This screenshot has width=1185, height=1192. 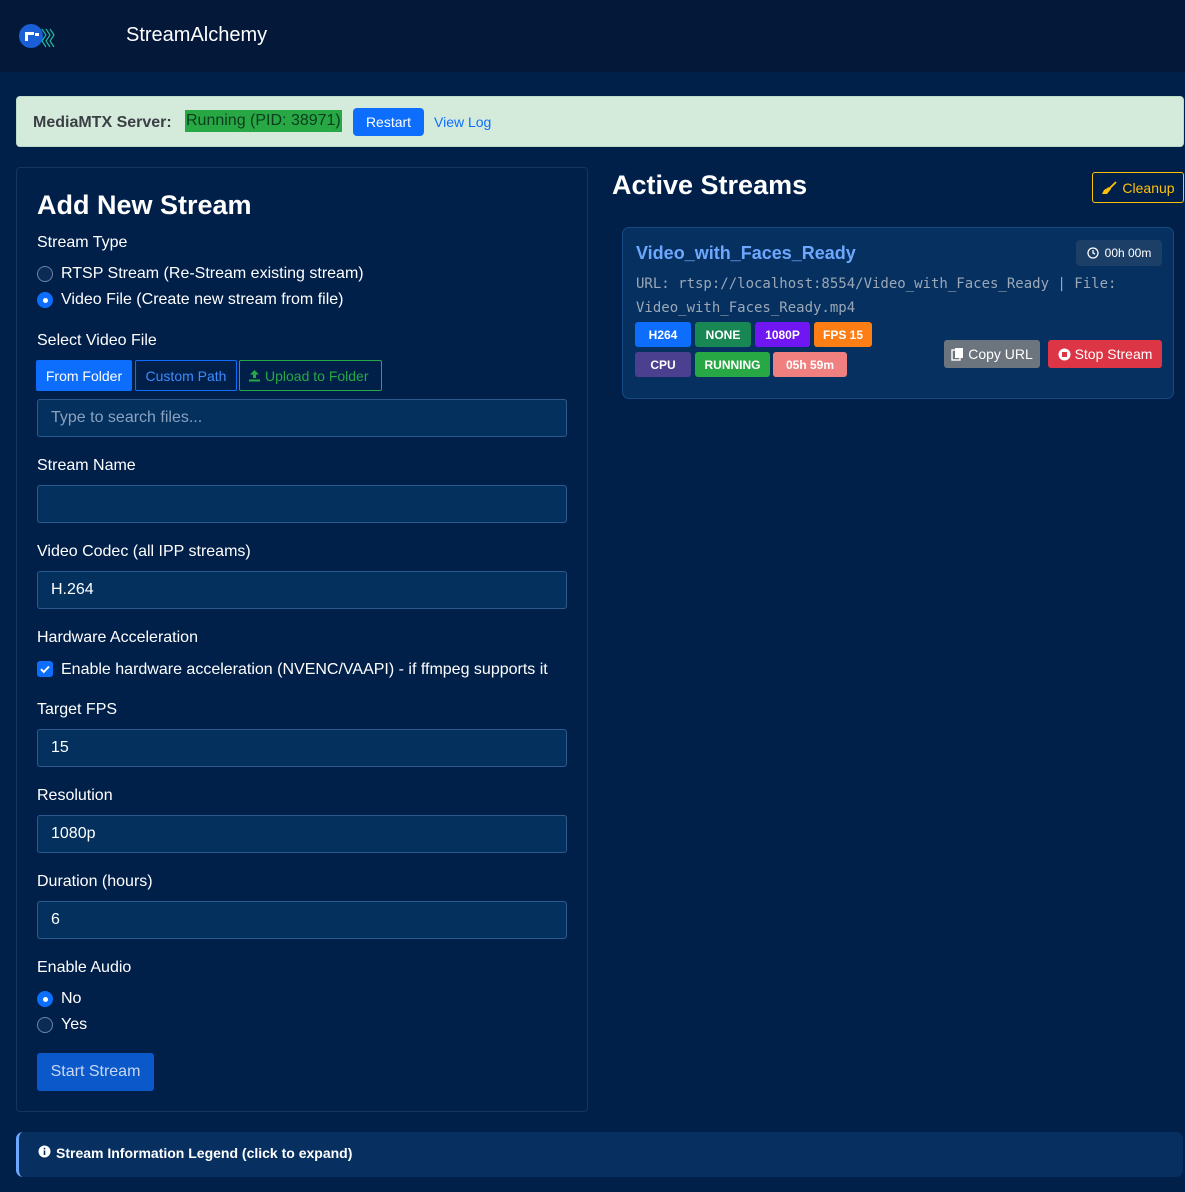 I want to click on cleanup-button: Cleanup, so click(x=1138, y=187).